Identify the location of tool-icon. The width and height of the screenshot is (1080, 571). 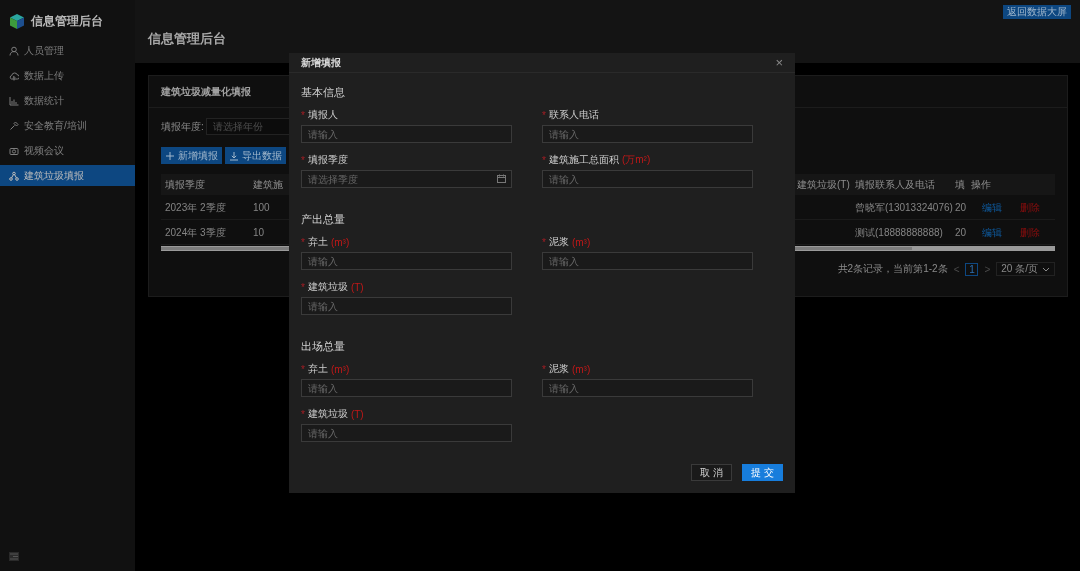
(14, 125).